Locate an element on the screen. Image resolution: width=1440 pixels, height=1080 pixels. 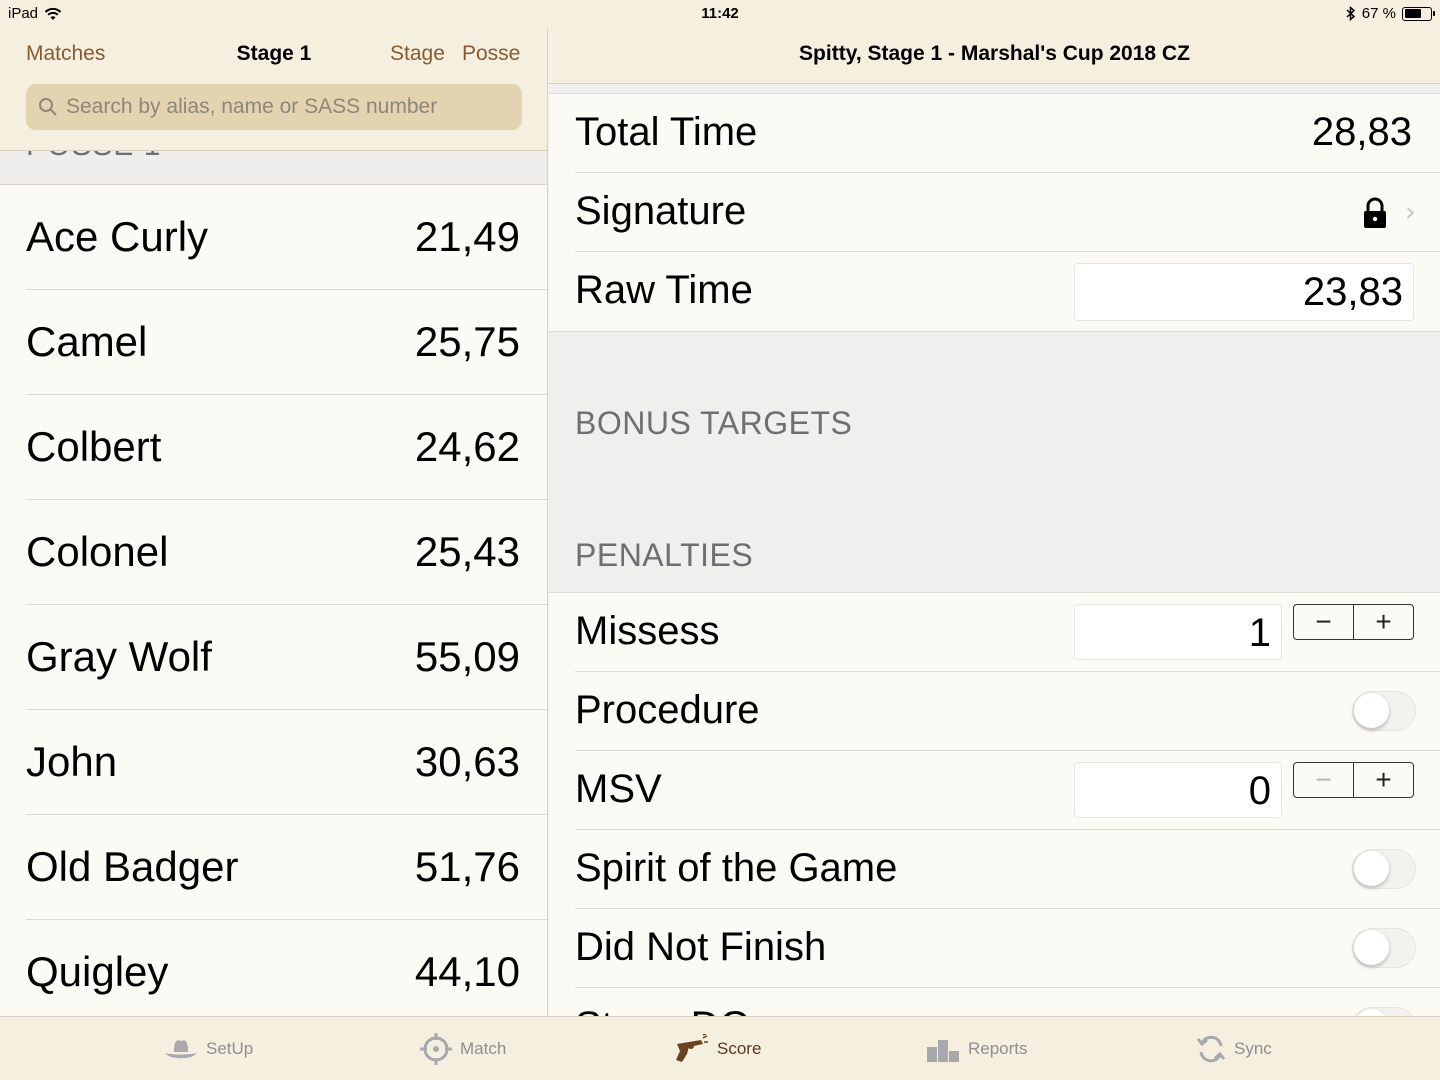
shooter-row: Quigley 44,10 is located at coordinates (273, 968).